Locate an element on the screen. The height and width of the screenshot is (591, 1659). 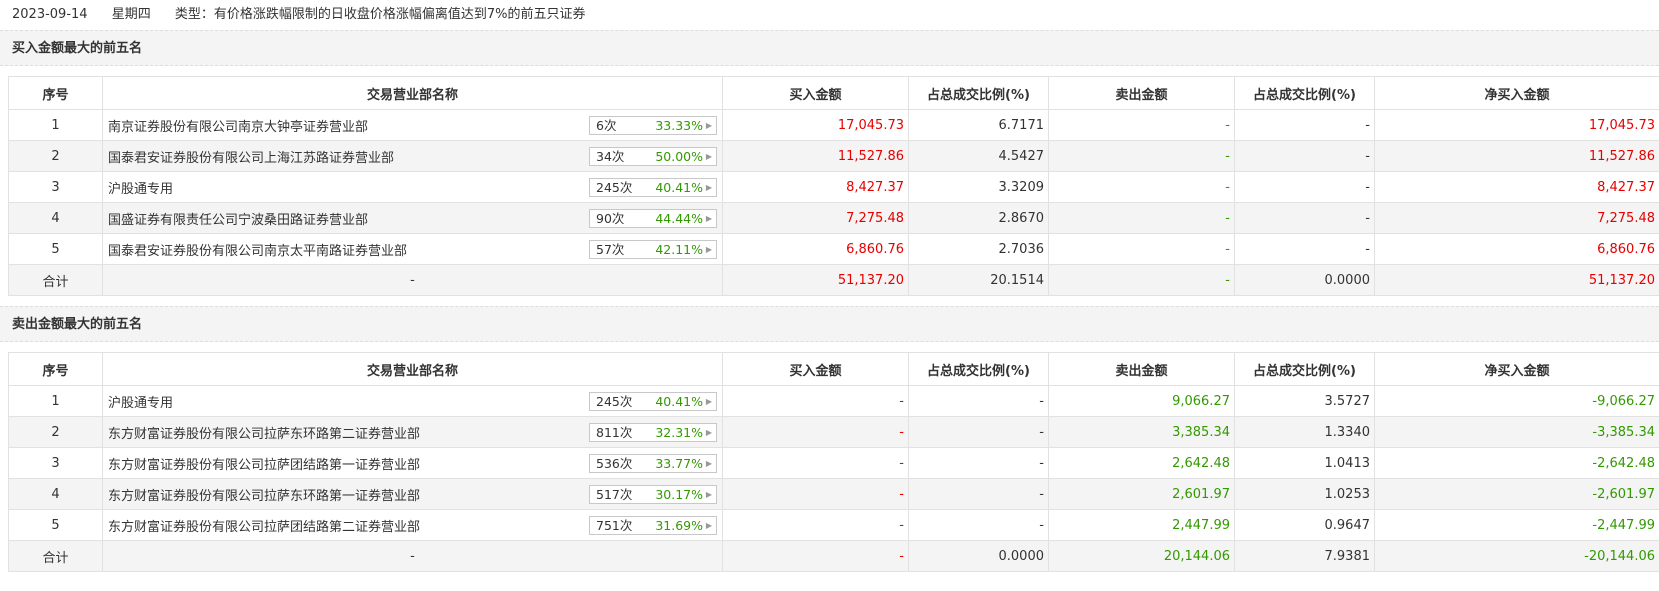
net-amount: 17,045.73 is located at coordinates (1516, 125).